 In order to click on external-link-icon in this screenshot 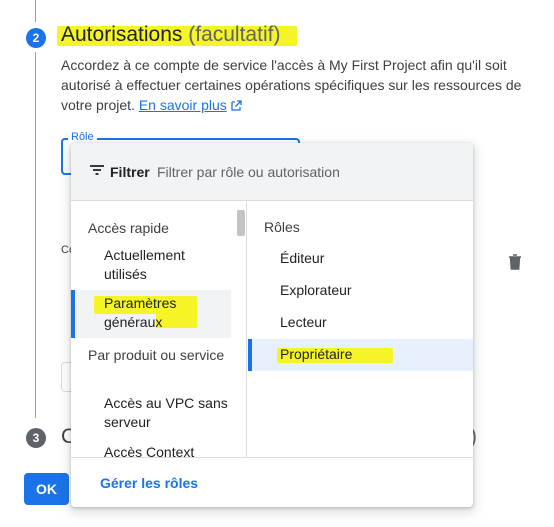, I will do `click(236, 105)`.